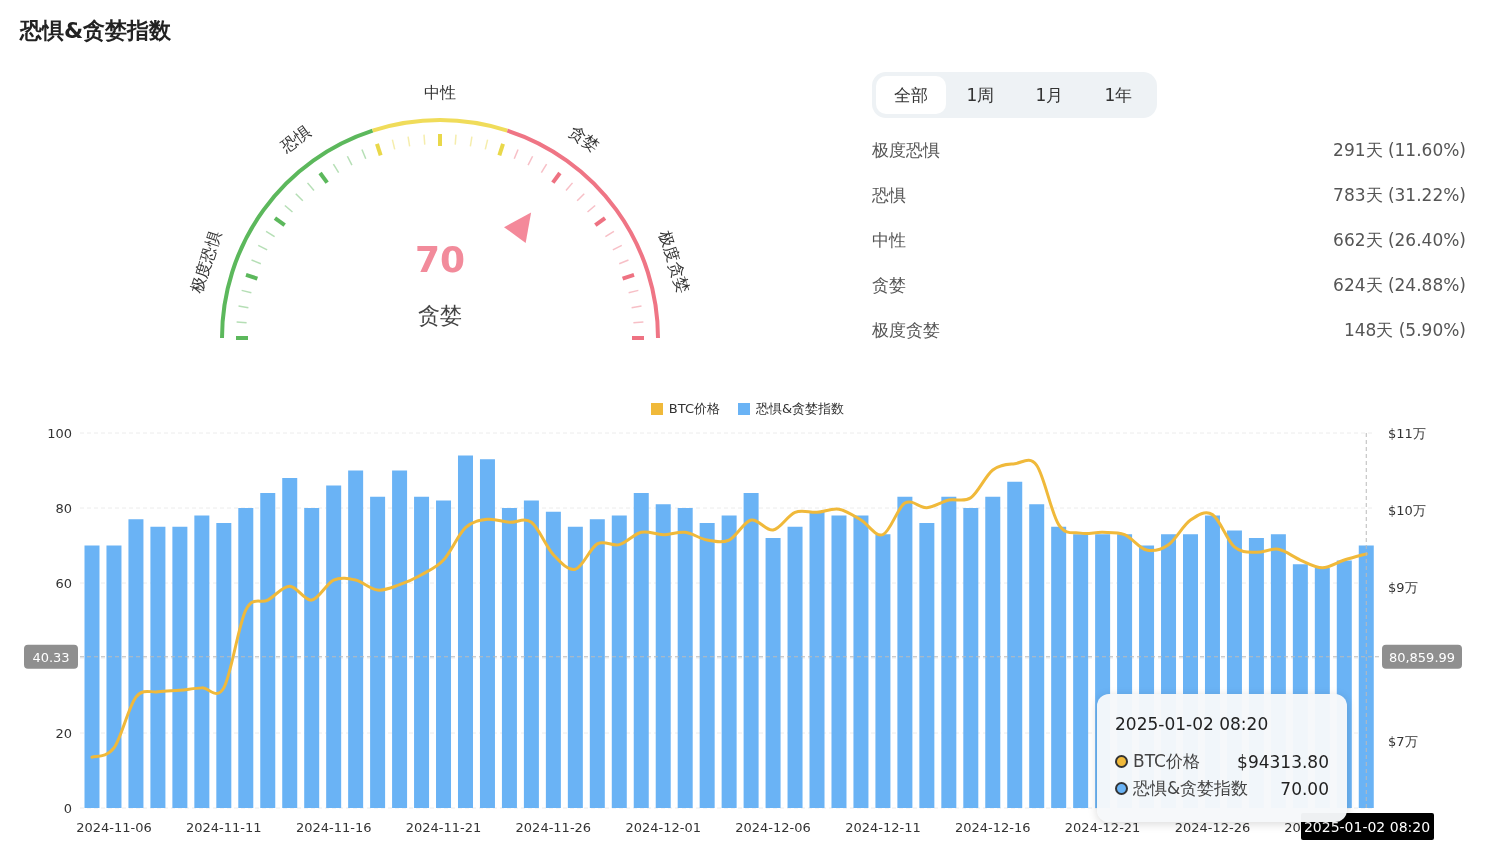 This screenshot has width=1495, height=842. Describe the element at coordinates (333, 827) in the screenshot. I see `axis-label: 2024-11-16` at that location.